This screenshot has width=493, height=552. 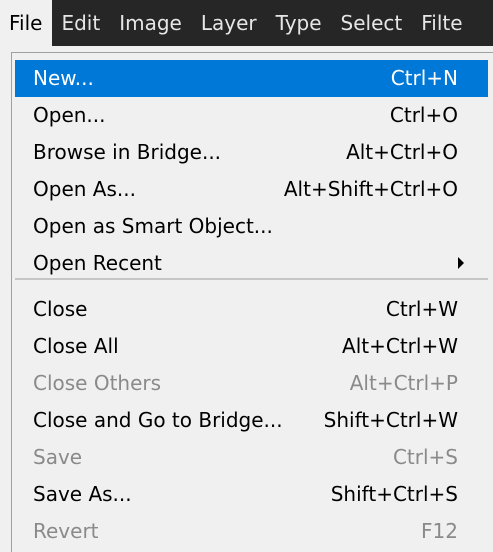 I want to click on menu-item-browse-in-bridge: Browse in Bridge... Alt+Ctrl+O, so click(x=251, y=152).